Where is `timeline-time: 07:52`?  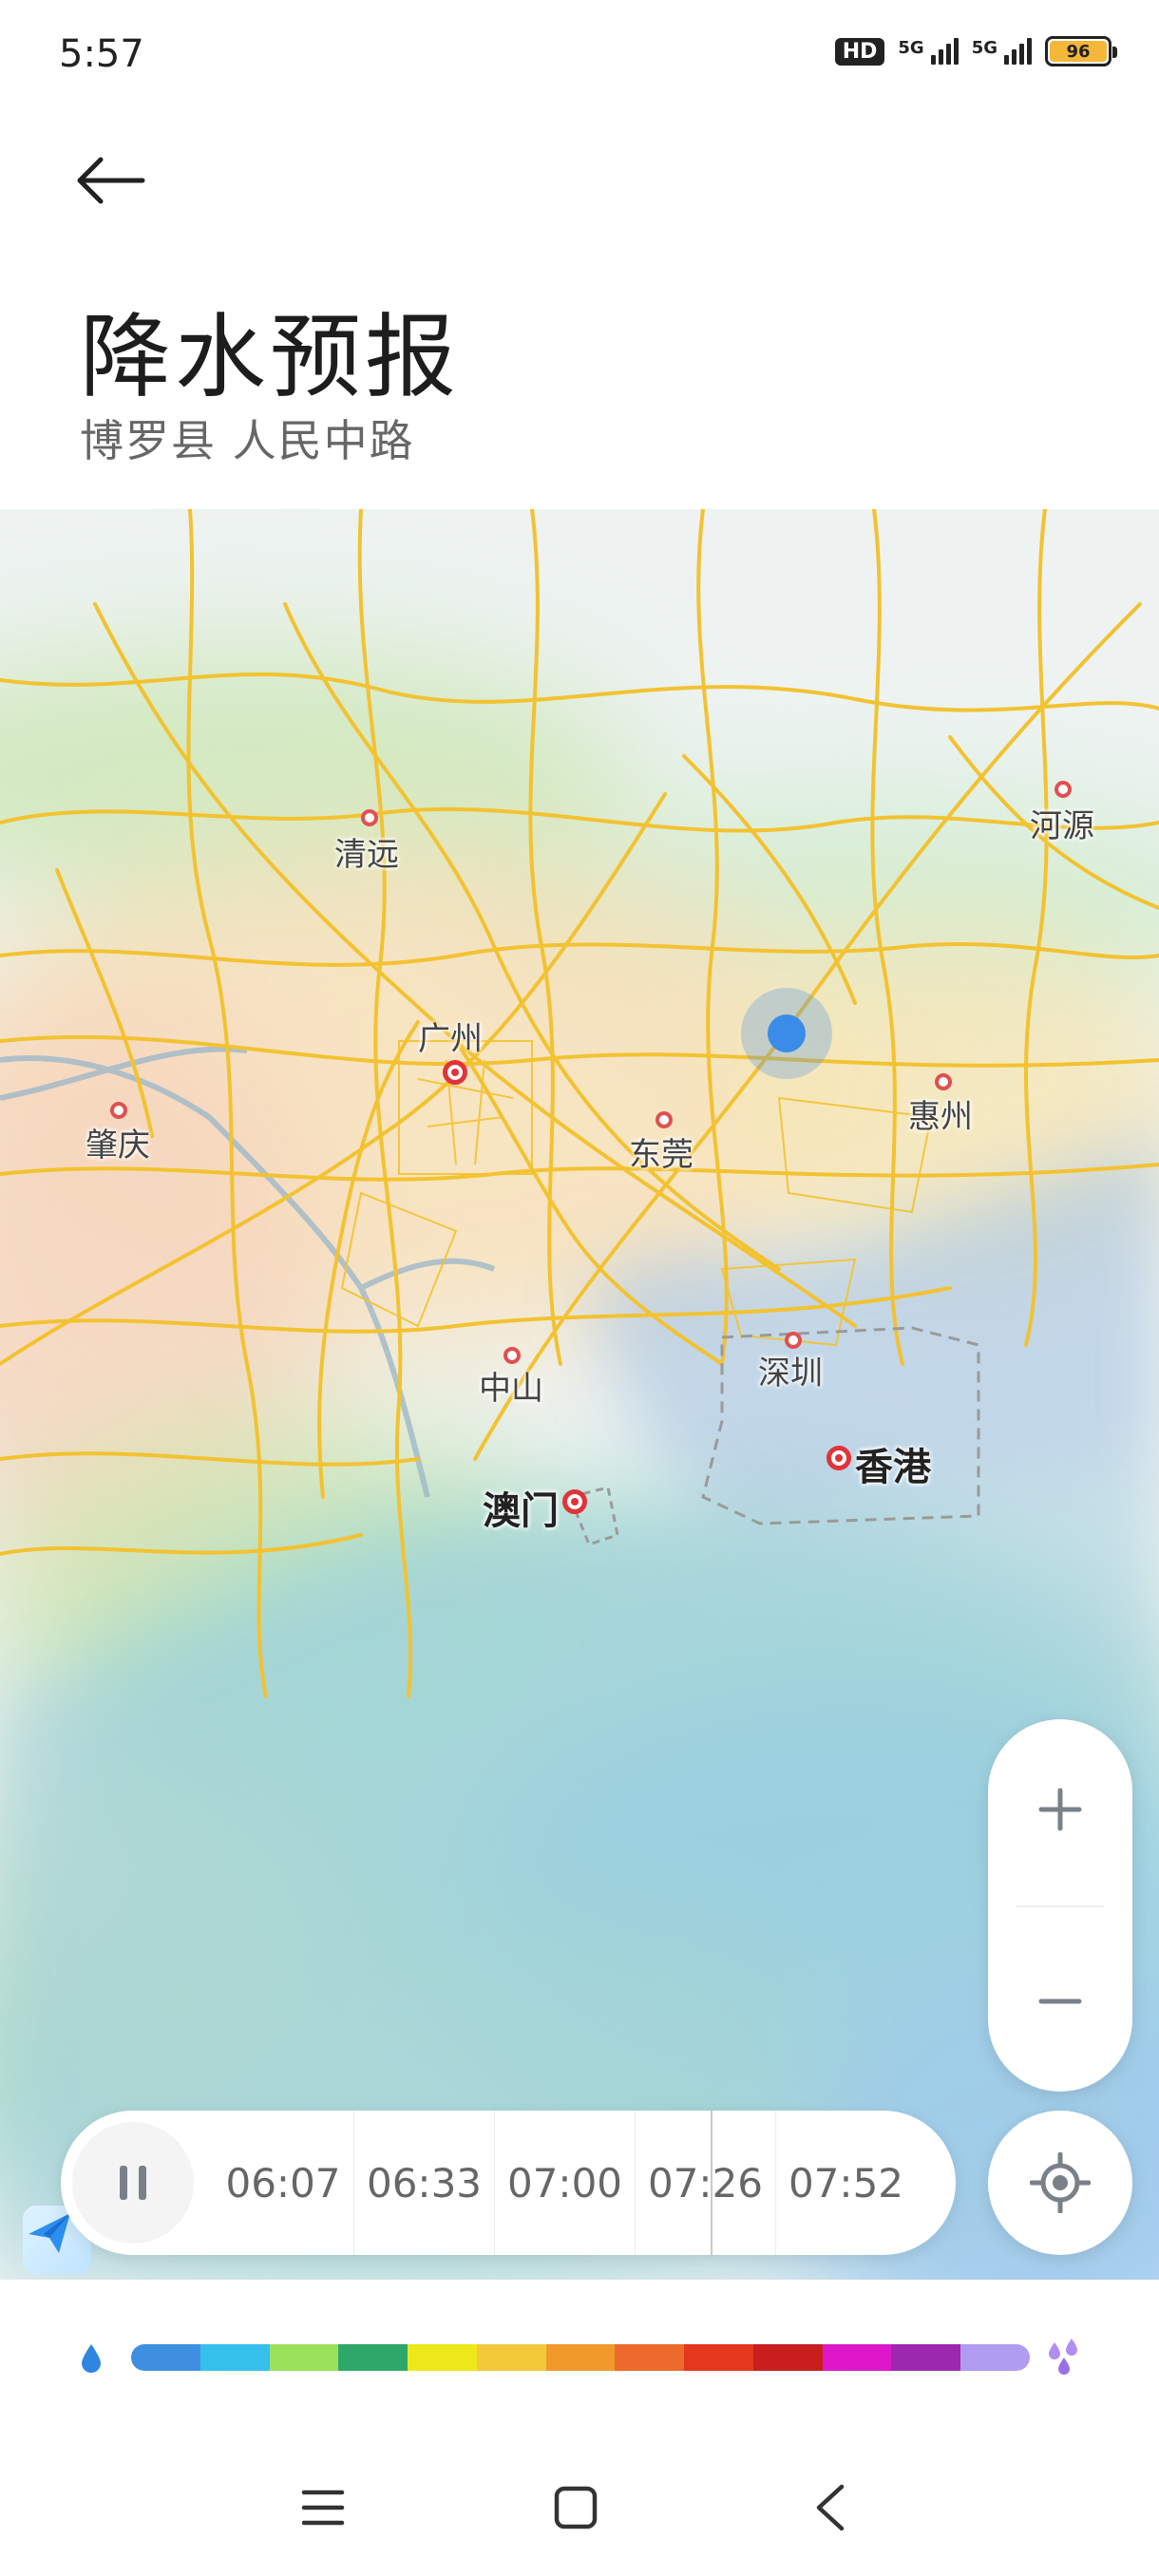 timeline-time: 07:52 is located at coordinates (845, 2183).